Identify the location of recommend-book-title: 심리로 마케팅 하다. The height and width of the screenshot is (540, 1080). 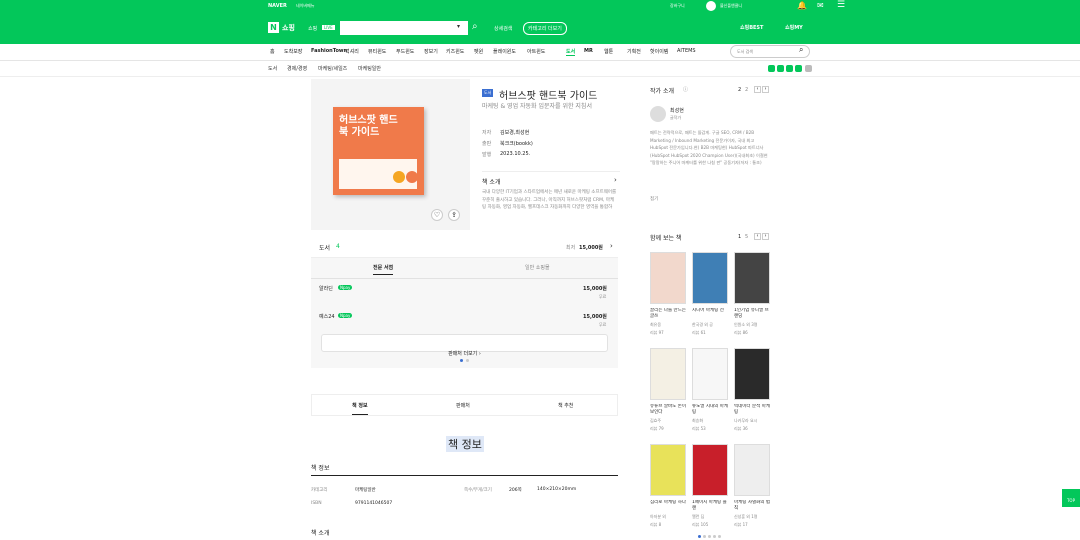
(668, 506).